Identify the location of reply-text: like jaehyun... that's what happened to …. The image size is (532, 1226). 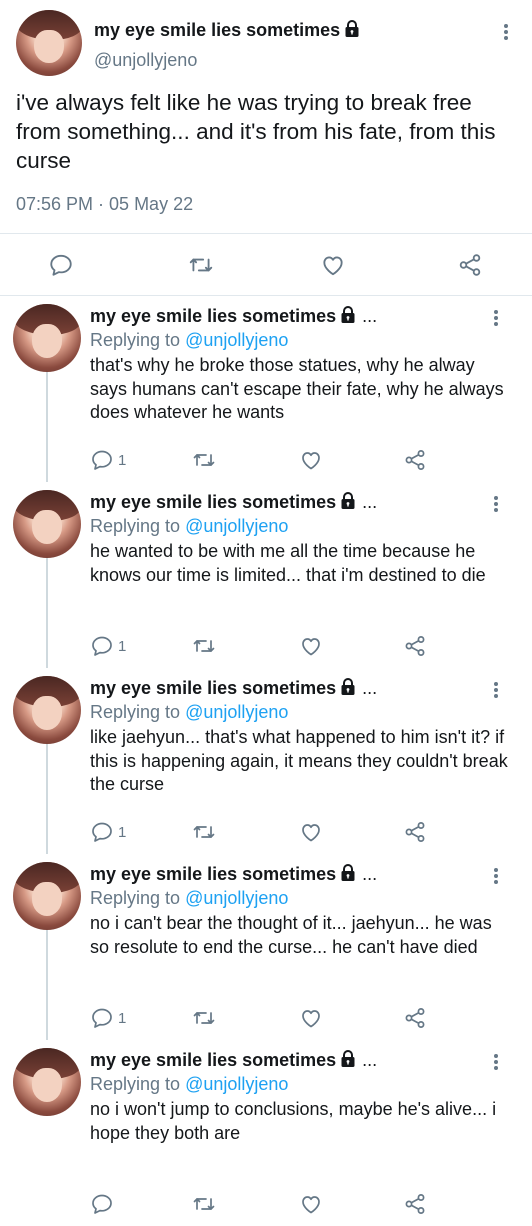
(299, 760).